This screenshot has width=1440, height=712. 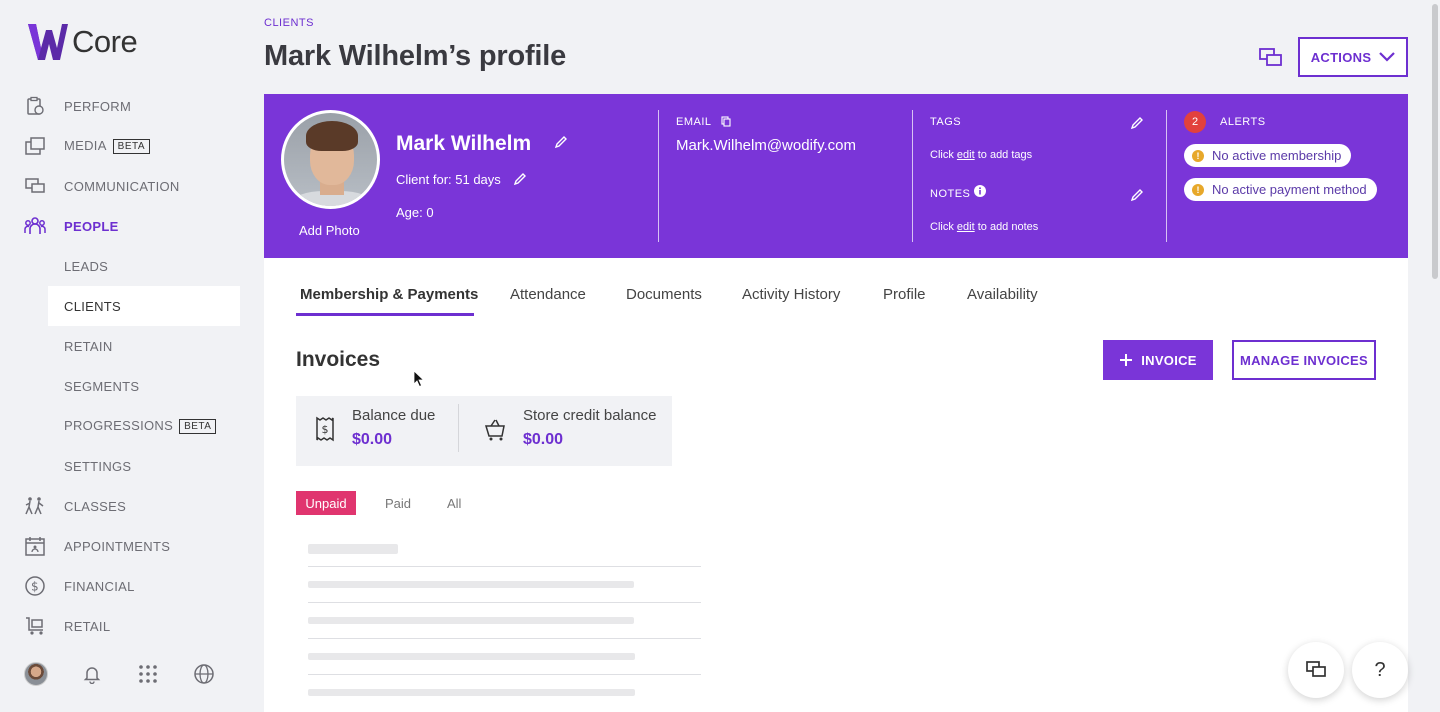 What do you see at coordinates (124, 626) in the screenshot?
I see `sidebar-item-retail: RETAIL` at bounding box center [124, 626].